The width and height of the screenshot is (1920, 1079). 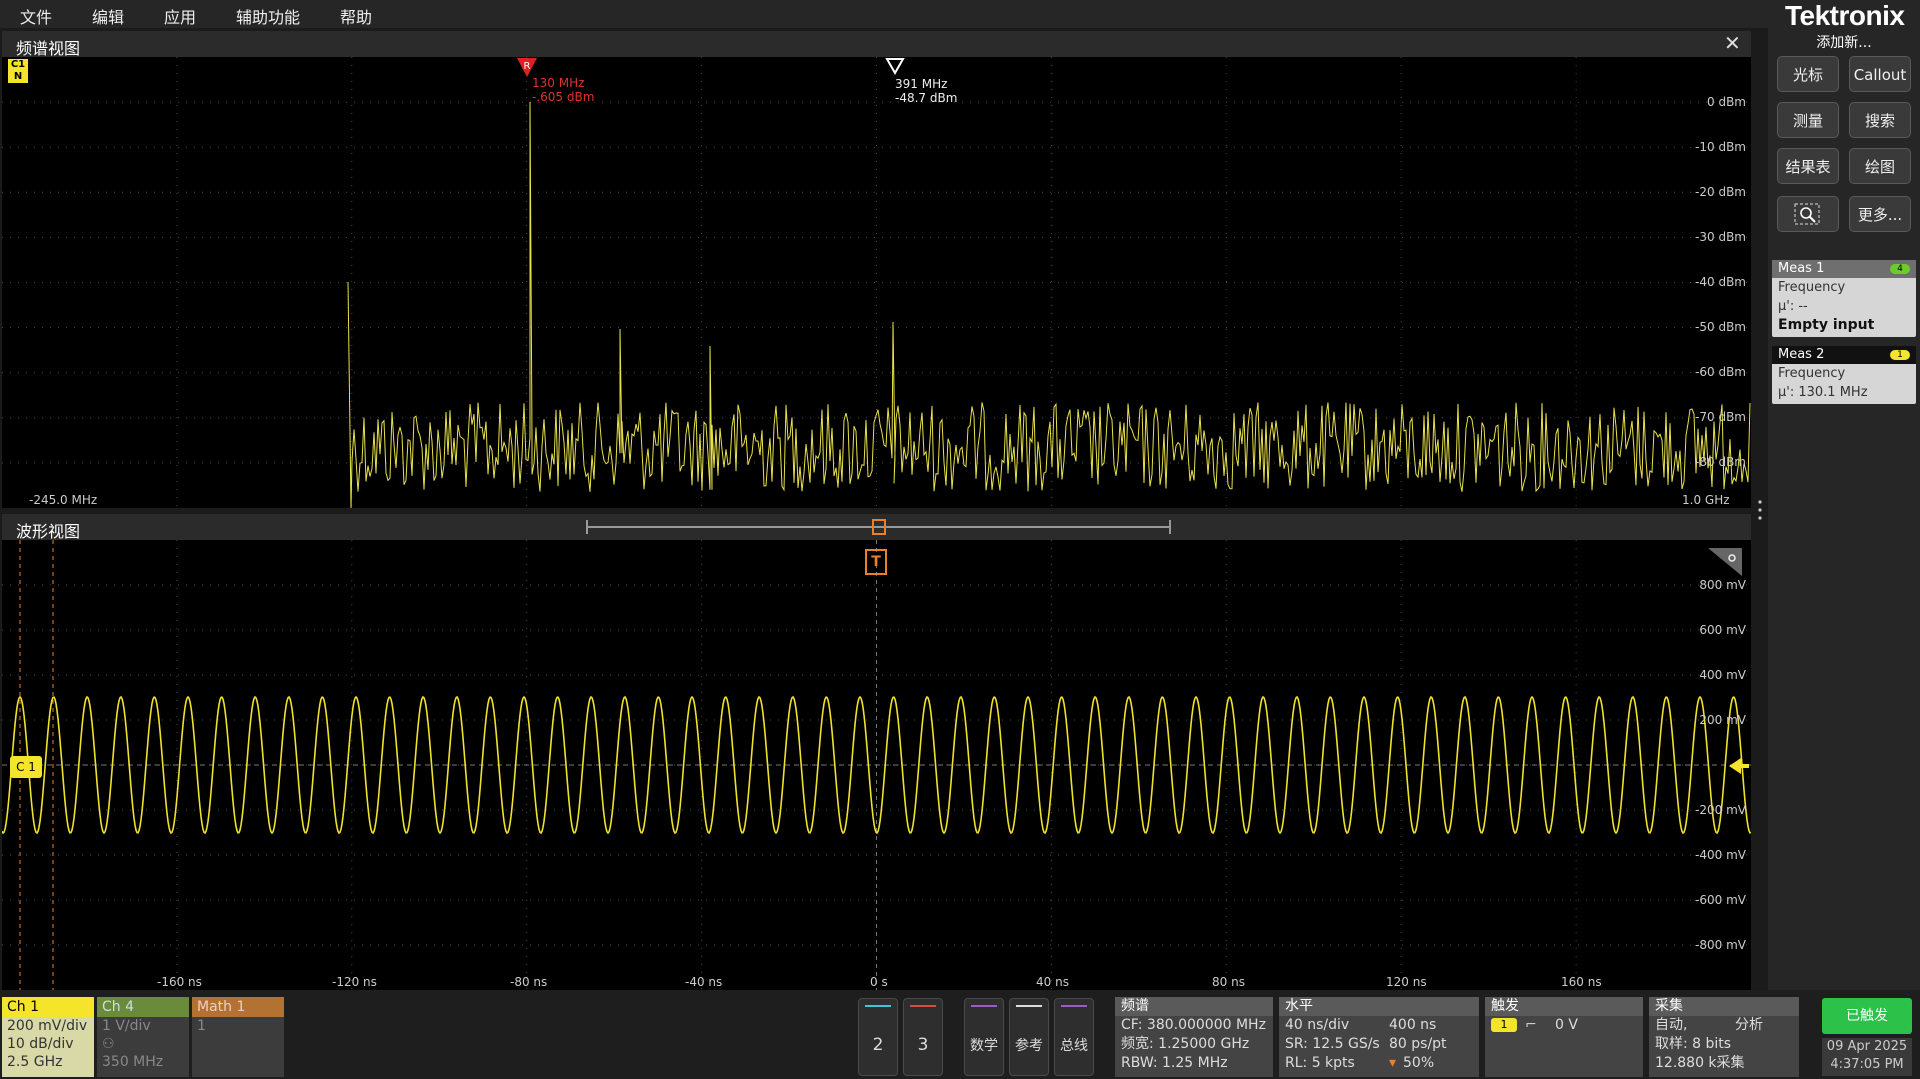 I want to click on splitter-handle, so click(x=1760, y=512).